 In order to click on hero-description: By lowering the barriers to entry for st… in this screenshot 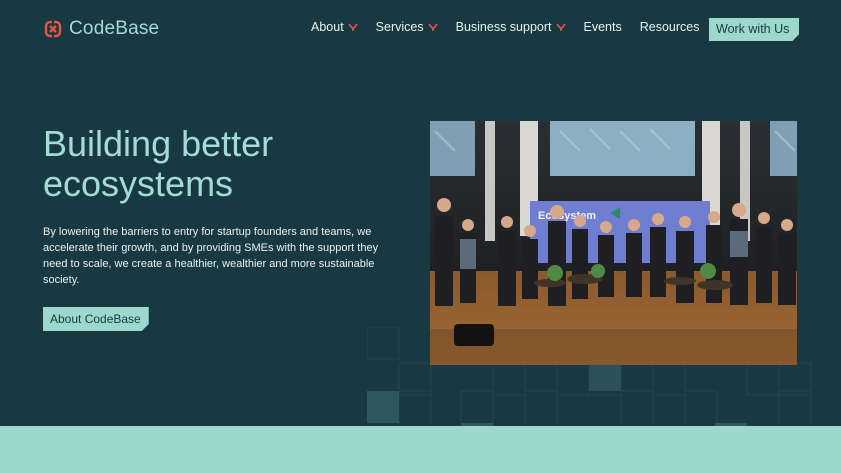, I will do `click(211, 256)`.